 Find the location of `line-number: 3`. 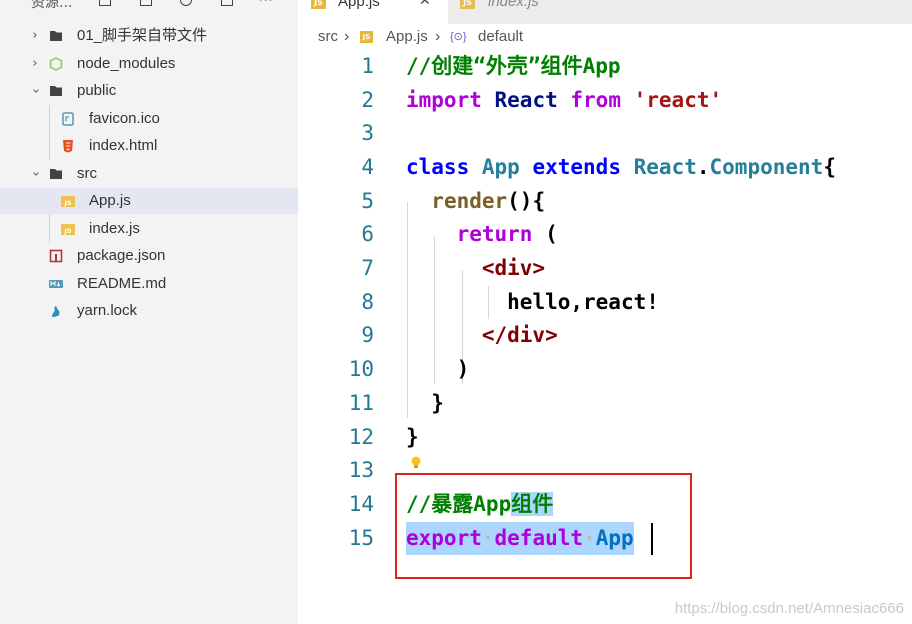

line-number: 3 is located at coordinates (367, 133).